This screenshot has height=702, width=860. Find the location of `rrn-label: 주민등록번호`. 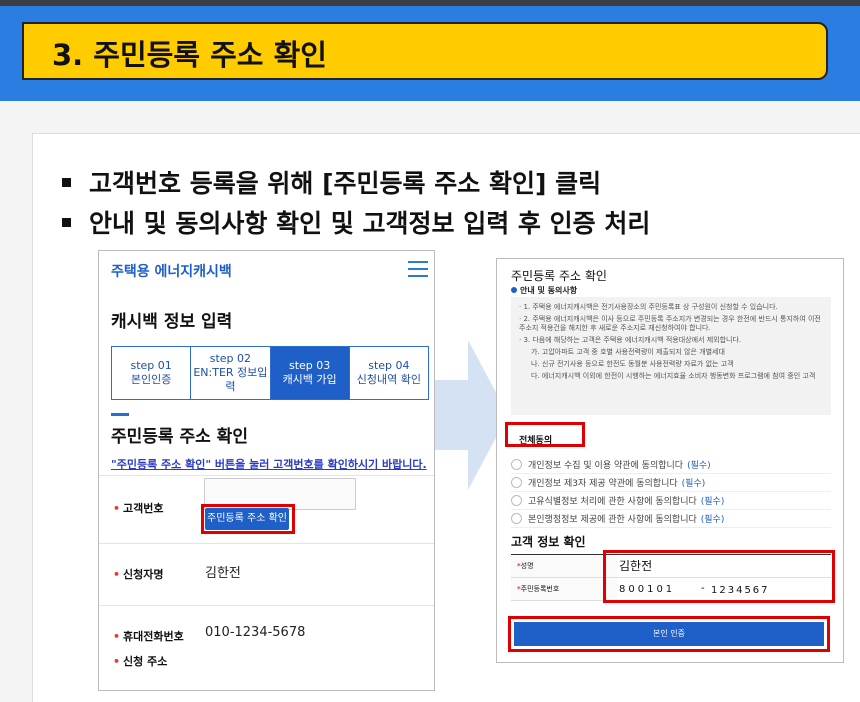

rrn-label: 주민등록번호 is located at coordinates (540, 589).